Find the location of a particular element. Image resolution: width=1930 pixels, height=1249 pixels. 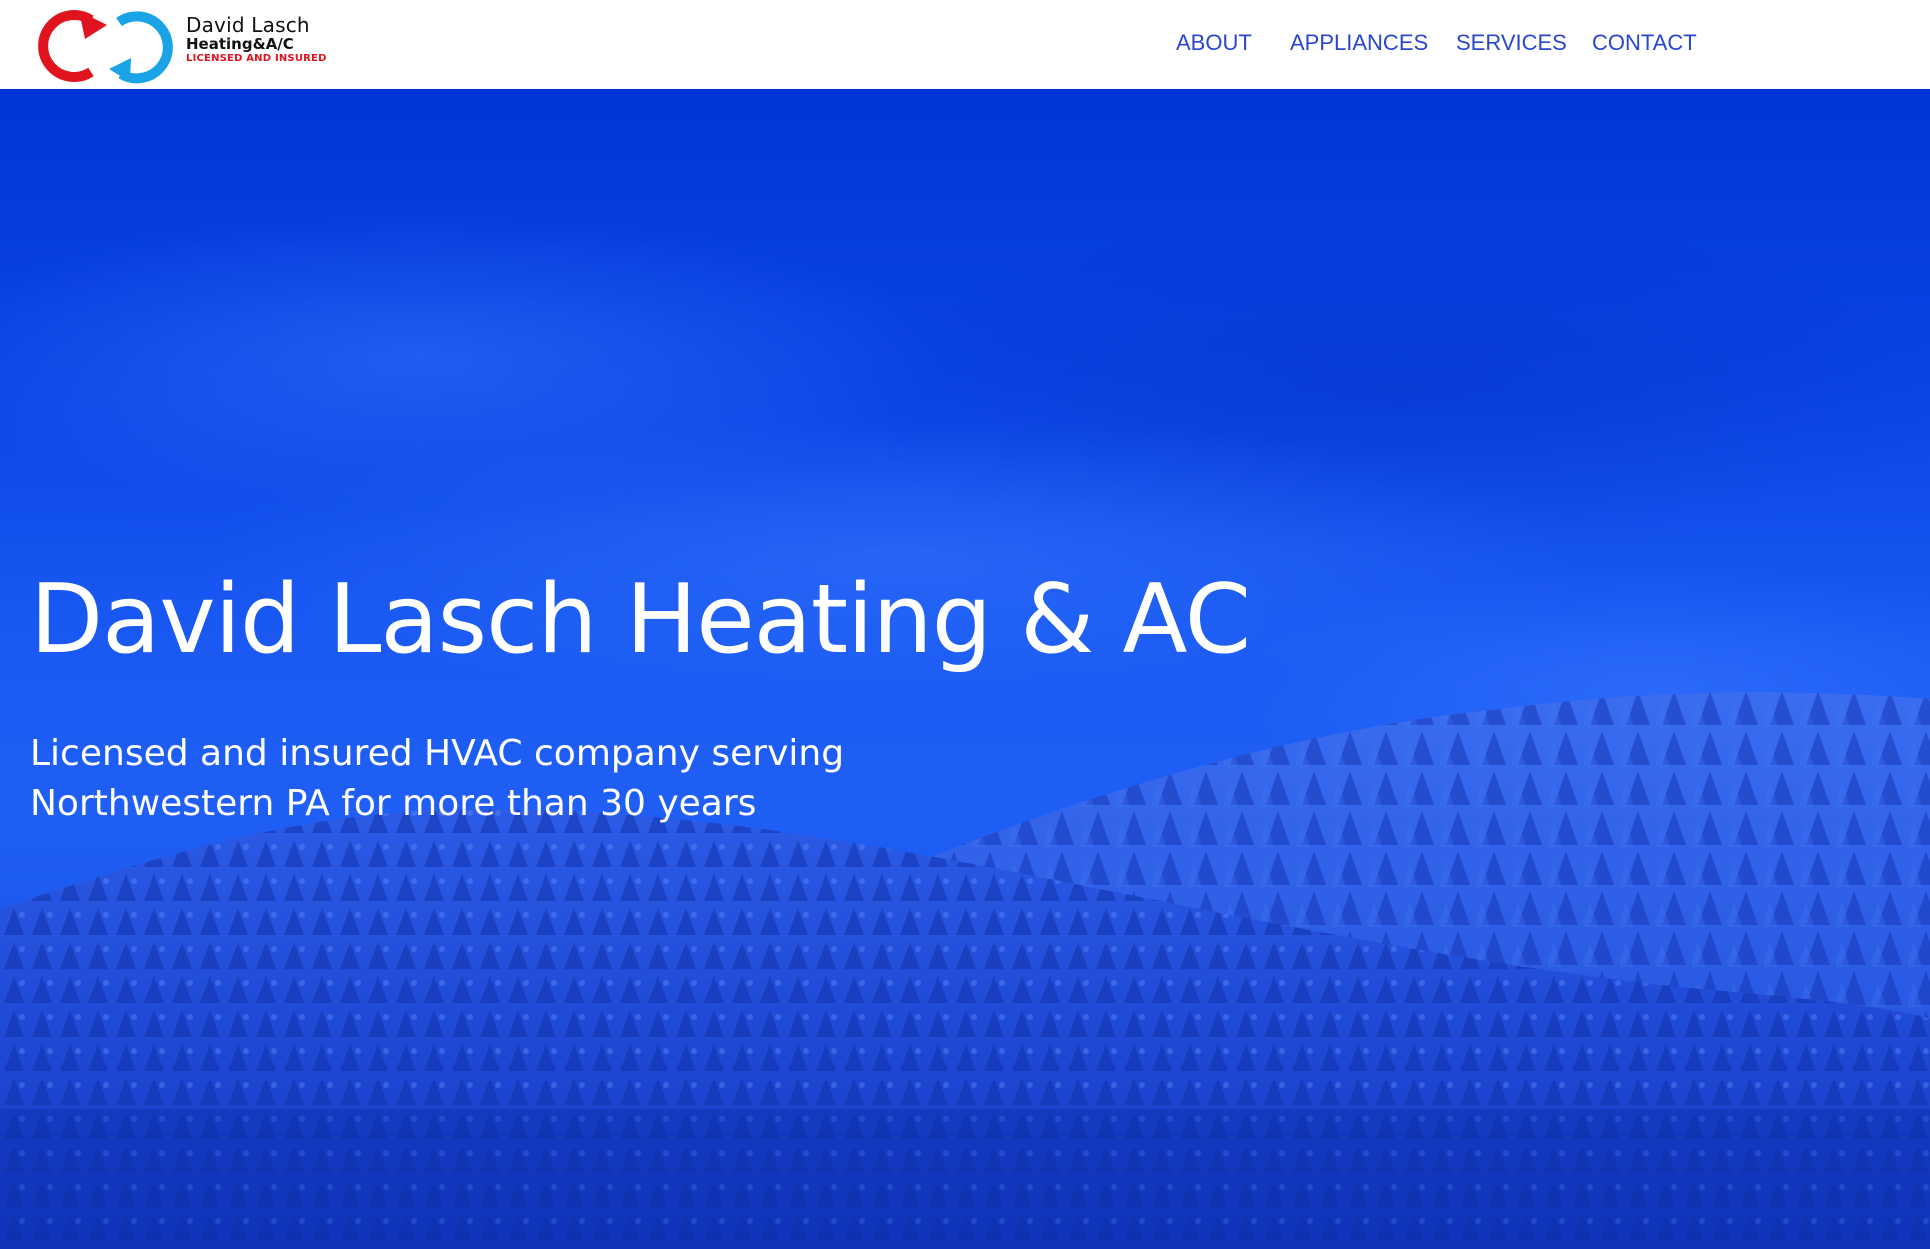

nav-contact: CONTACT is located at coordinates (1644, 43).